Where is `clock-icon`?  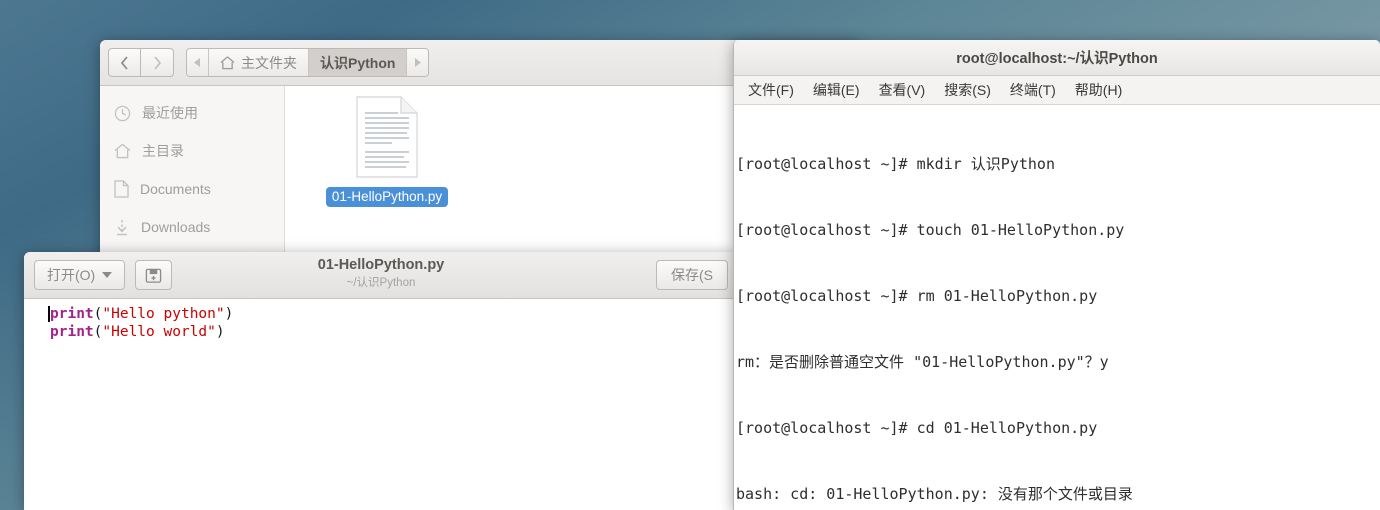 clock-icon is located at coordinates (122, 113).